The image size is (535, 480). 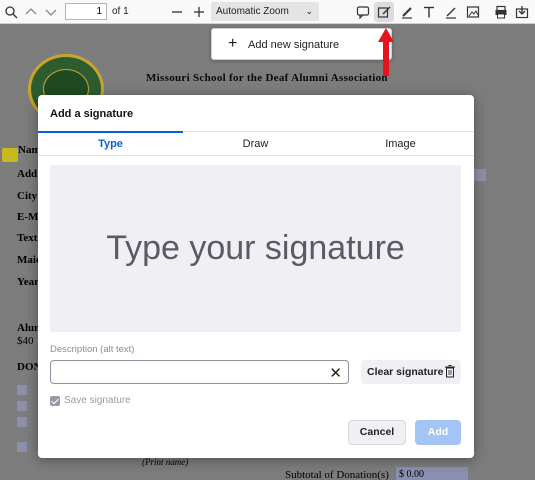 I want to click on download-icon, so click(x=522, y=12).